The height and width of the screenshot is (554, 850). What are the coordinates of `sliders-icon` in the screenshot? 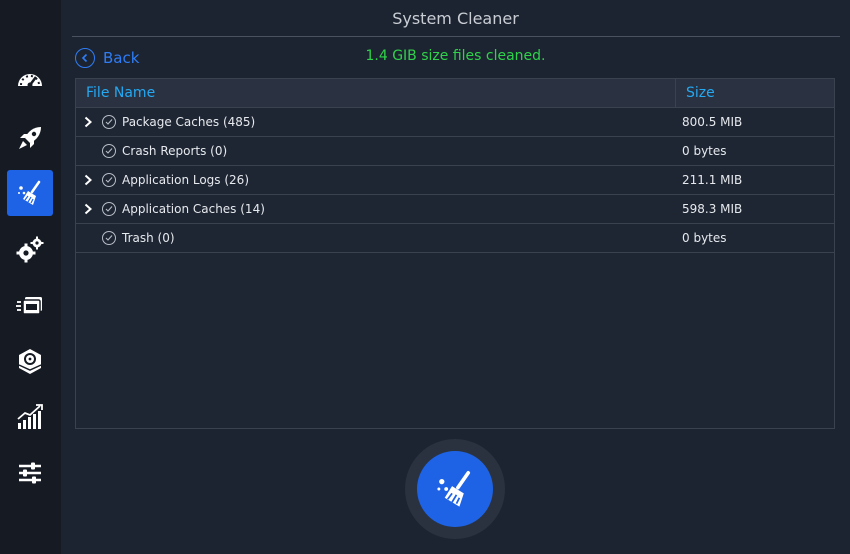 It's located at (30, 473).